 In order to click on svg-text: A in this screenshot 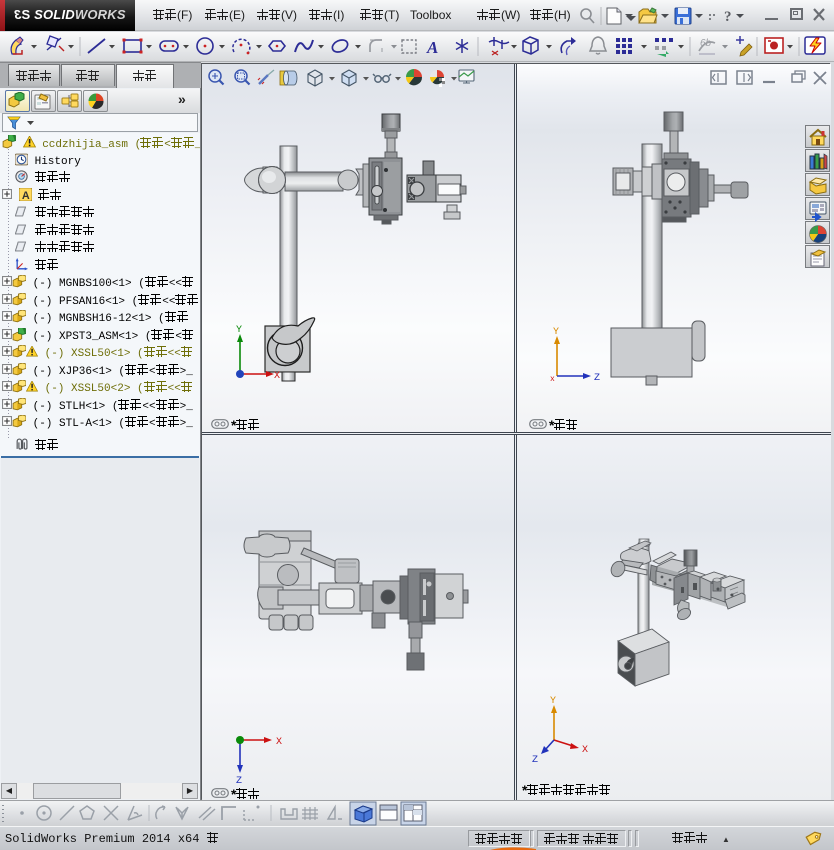, I will do `click(432, 47)`.